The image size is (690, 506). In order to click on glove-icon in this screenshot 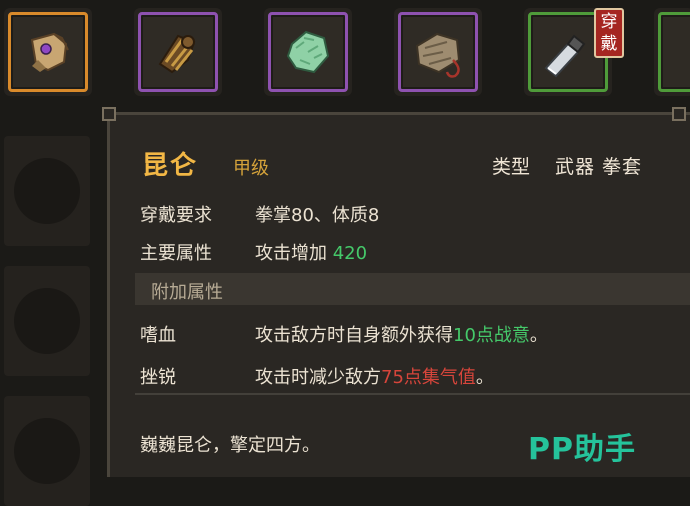, I will do `click(49, 52)`.